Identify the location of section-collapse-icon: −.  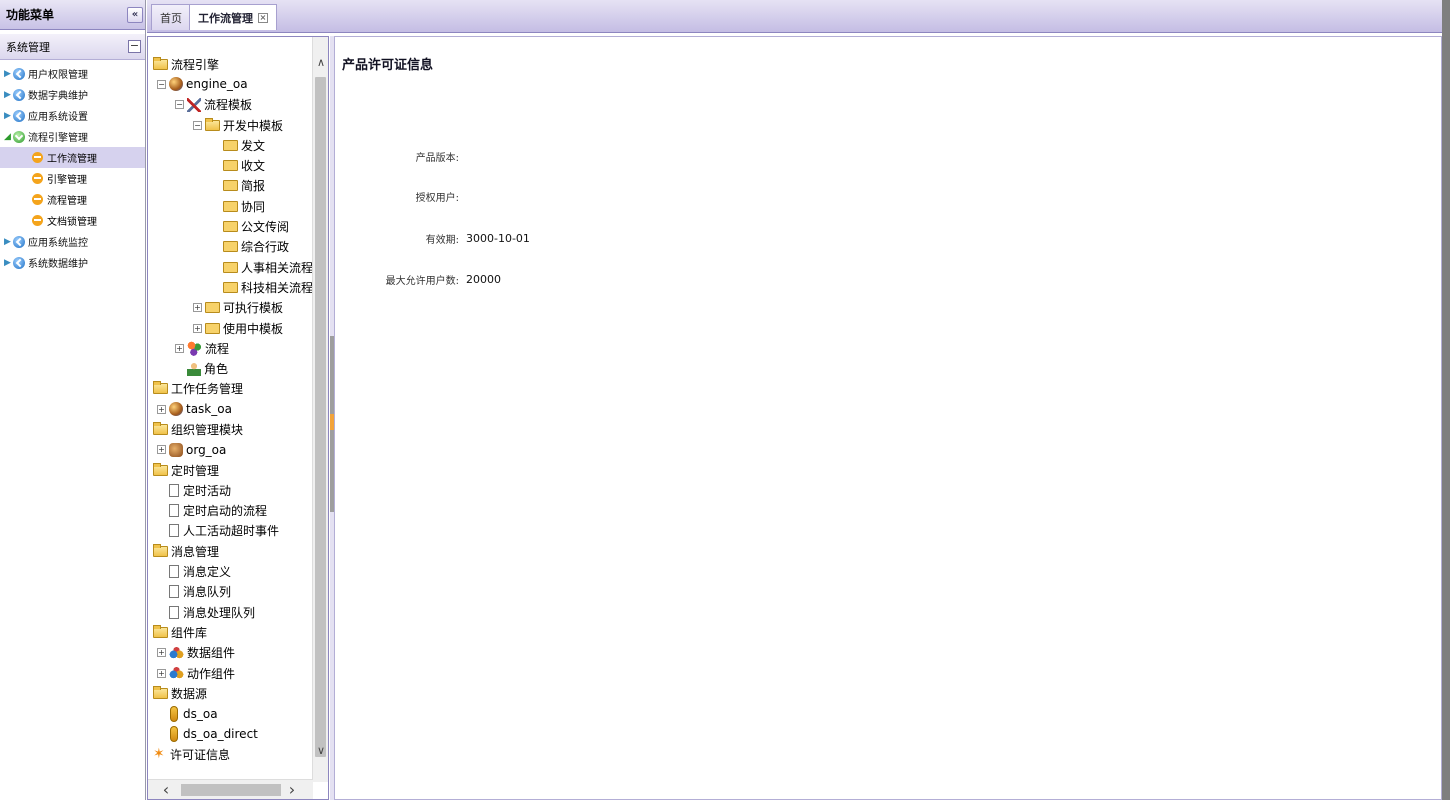
(134, 46).